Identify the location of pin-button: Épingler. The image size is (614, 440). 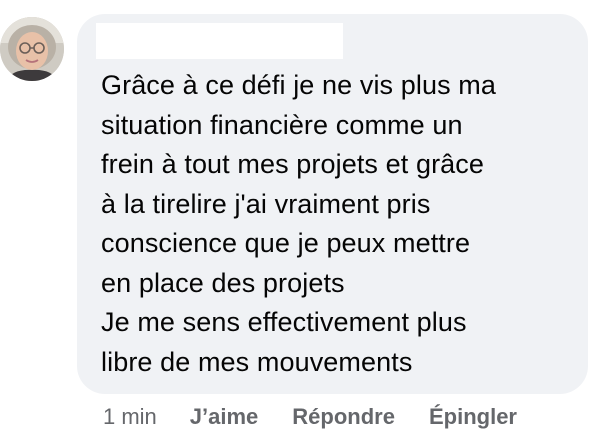
(473, 417).